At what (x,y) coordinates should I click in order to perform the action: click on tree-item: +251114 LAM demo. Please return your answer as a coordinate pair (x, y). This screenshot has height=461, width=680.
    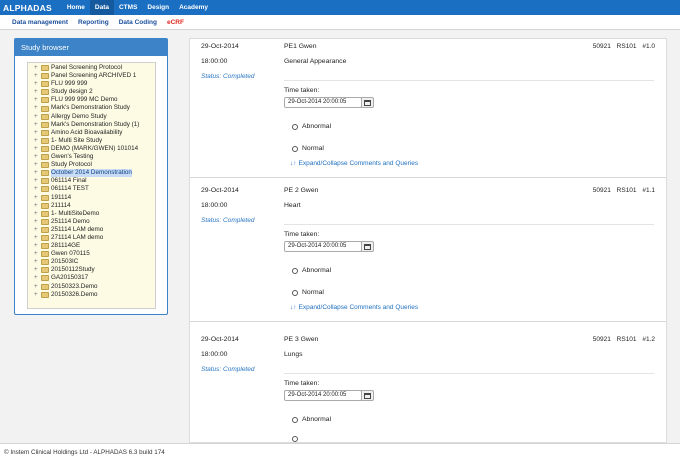
    Looking at the image, I should click on (91, 230).